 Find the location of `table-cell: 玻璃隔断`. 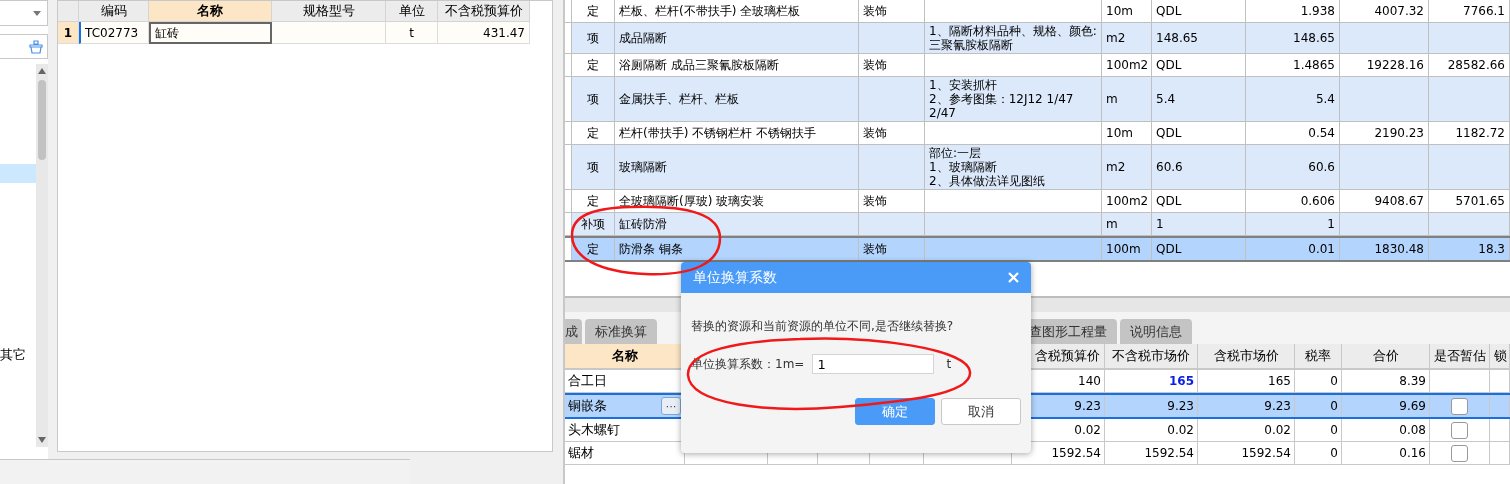

table-cell: 玻璃隔断 is located at coordinates (737, 167).